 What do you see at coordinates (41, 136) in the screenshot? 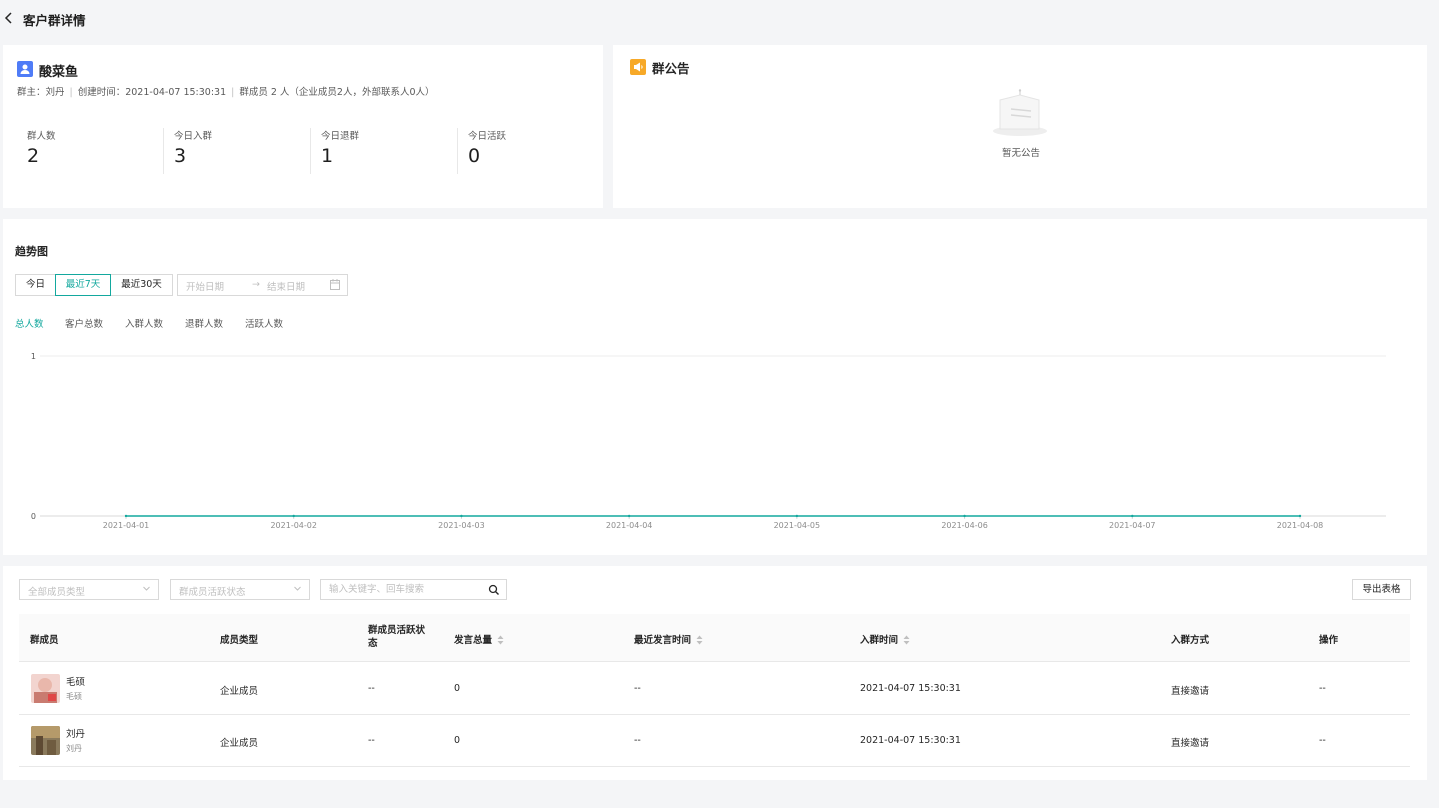
I see `stat-label: 群人数` at bounding box center [41, 136].